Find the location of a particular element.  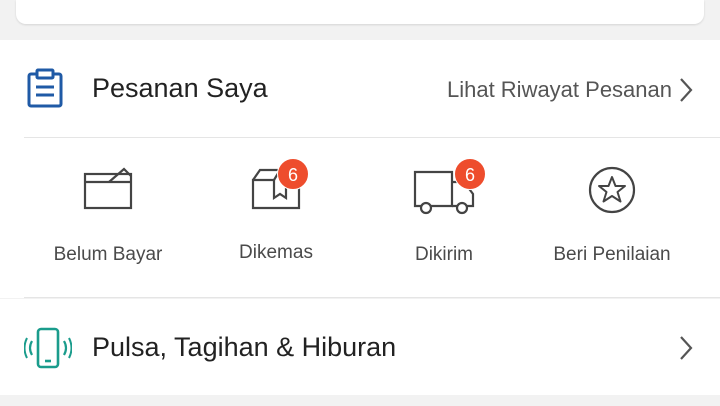

clipboard-icon is located at coordinates (45, 88).